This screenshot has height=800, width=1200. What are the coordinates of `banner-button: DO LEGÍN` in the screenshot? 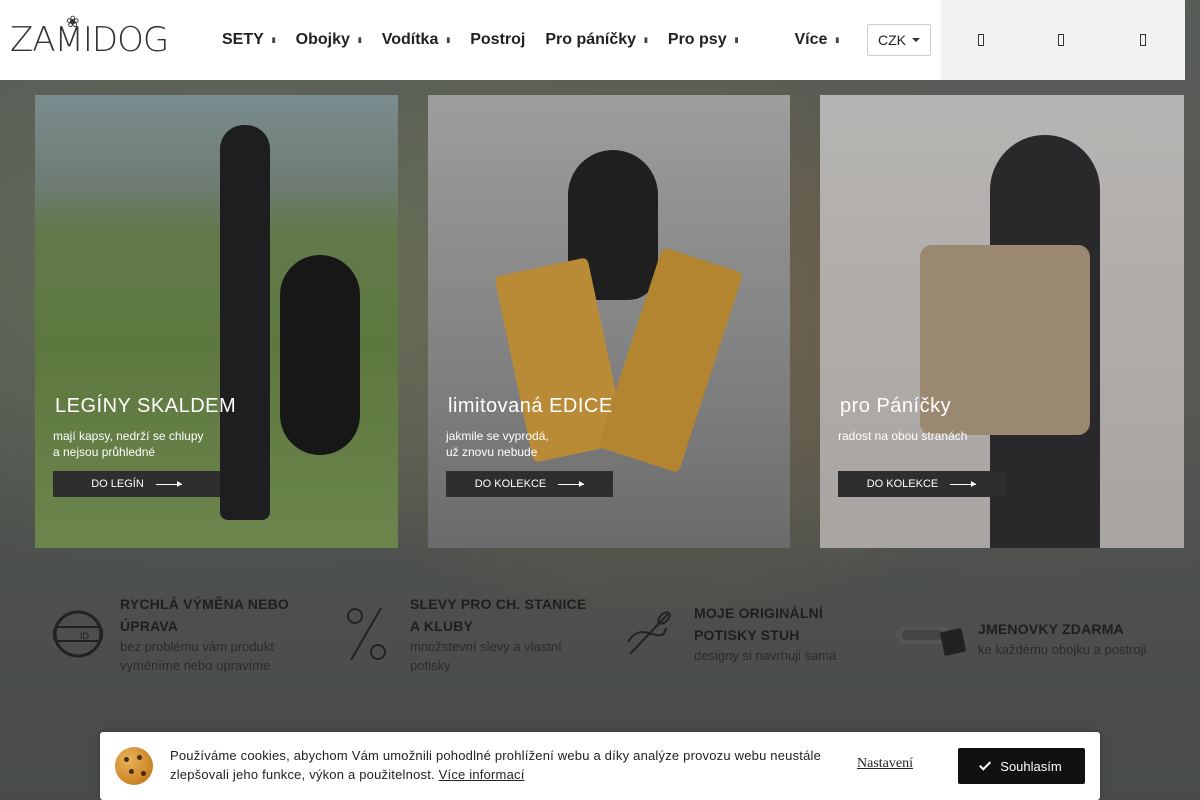 It's located at (136, 484).